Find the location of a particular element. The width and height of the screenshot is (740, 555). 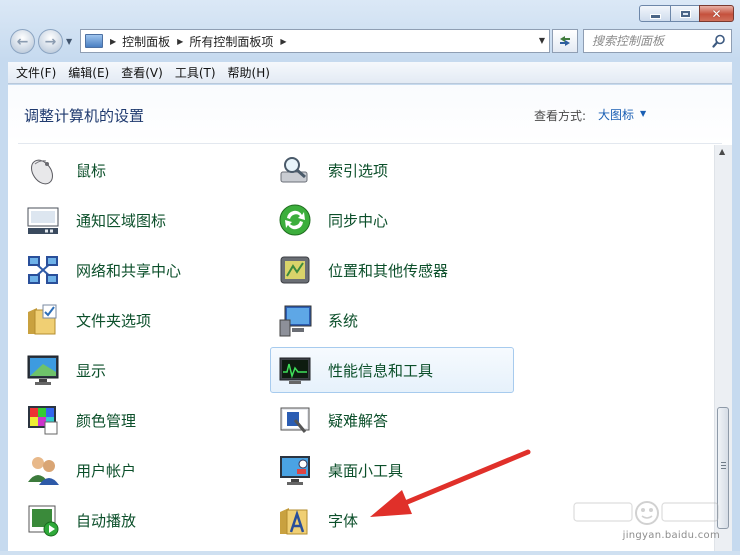

refresh-button is located at coordinates (565, 41).